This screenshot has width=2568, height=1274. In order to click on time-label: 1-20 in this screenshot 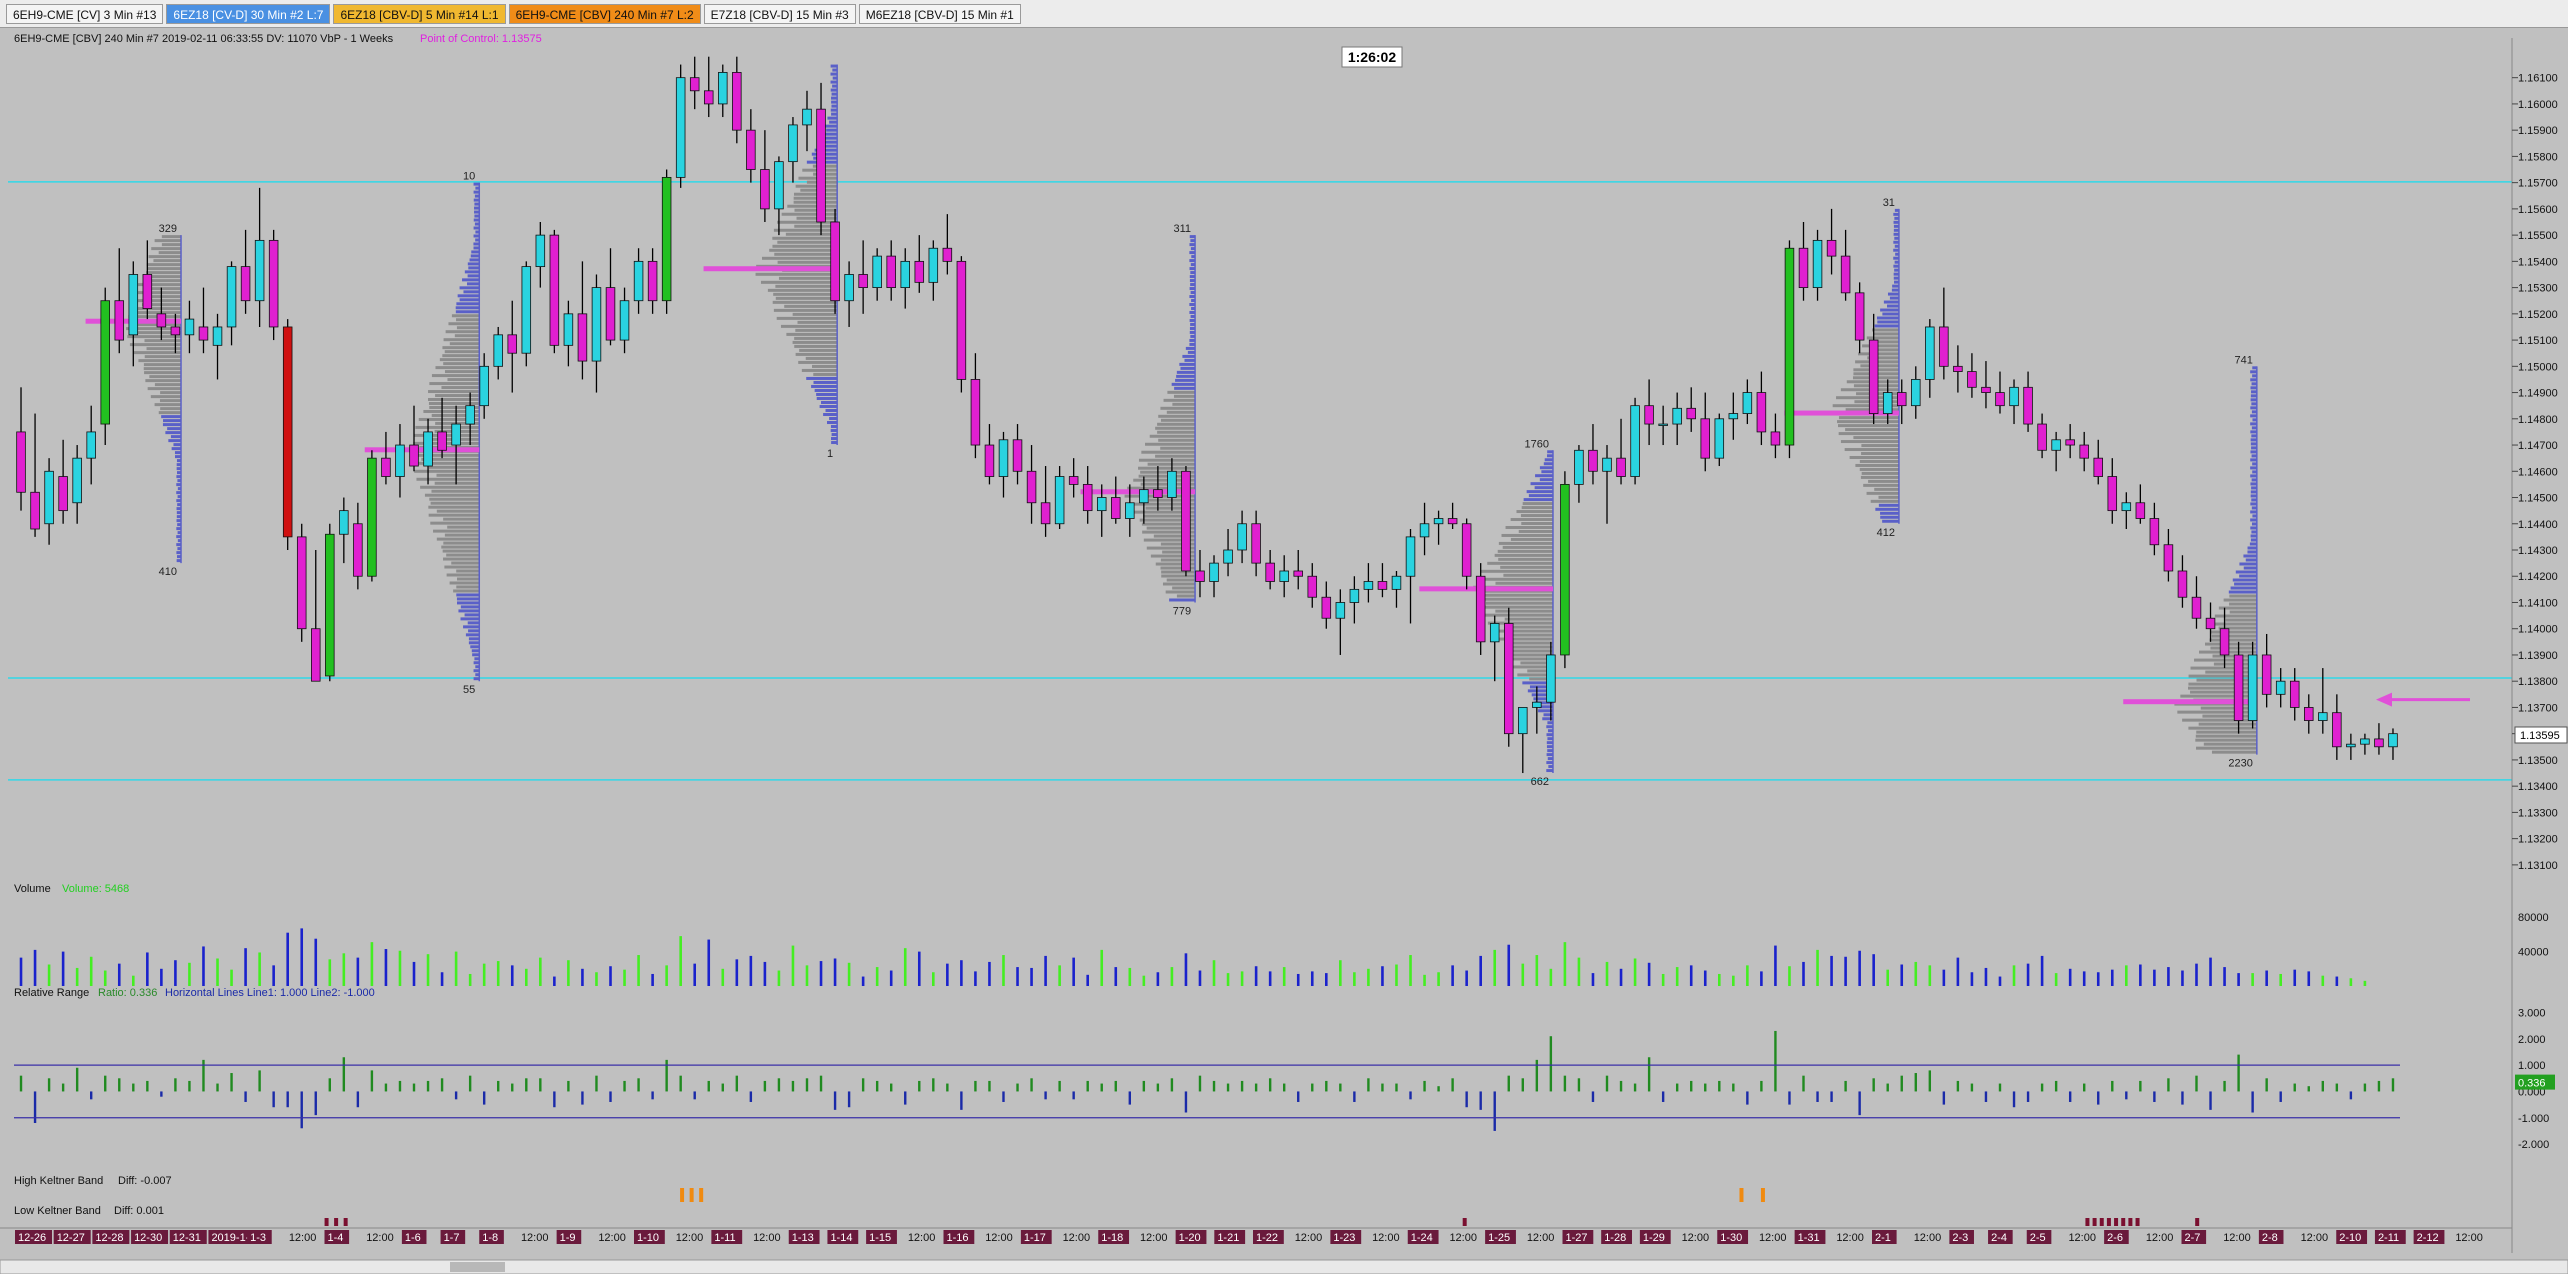, I will do `click(1190, 1238)`.